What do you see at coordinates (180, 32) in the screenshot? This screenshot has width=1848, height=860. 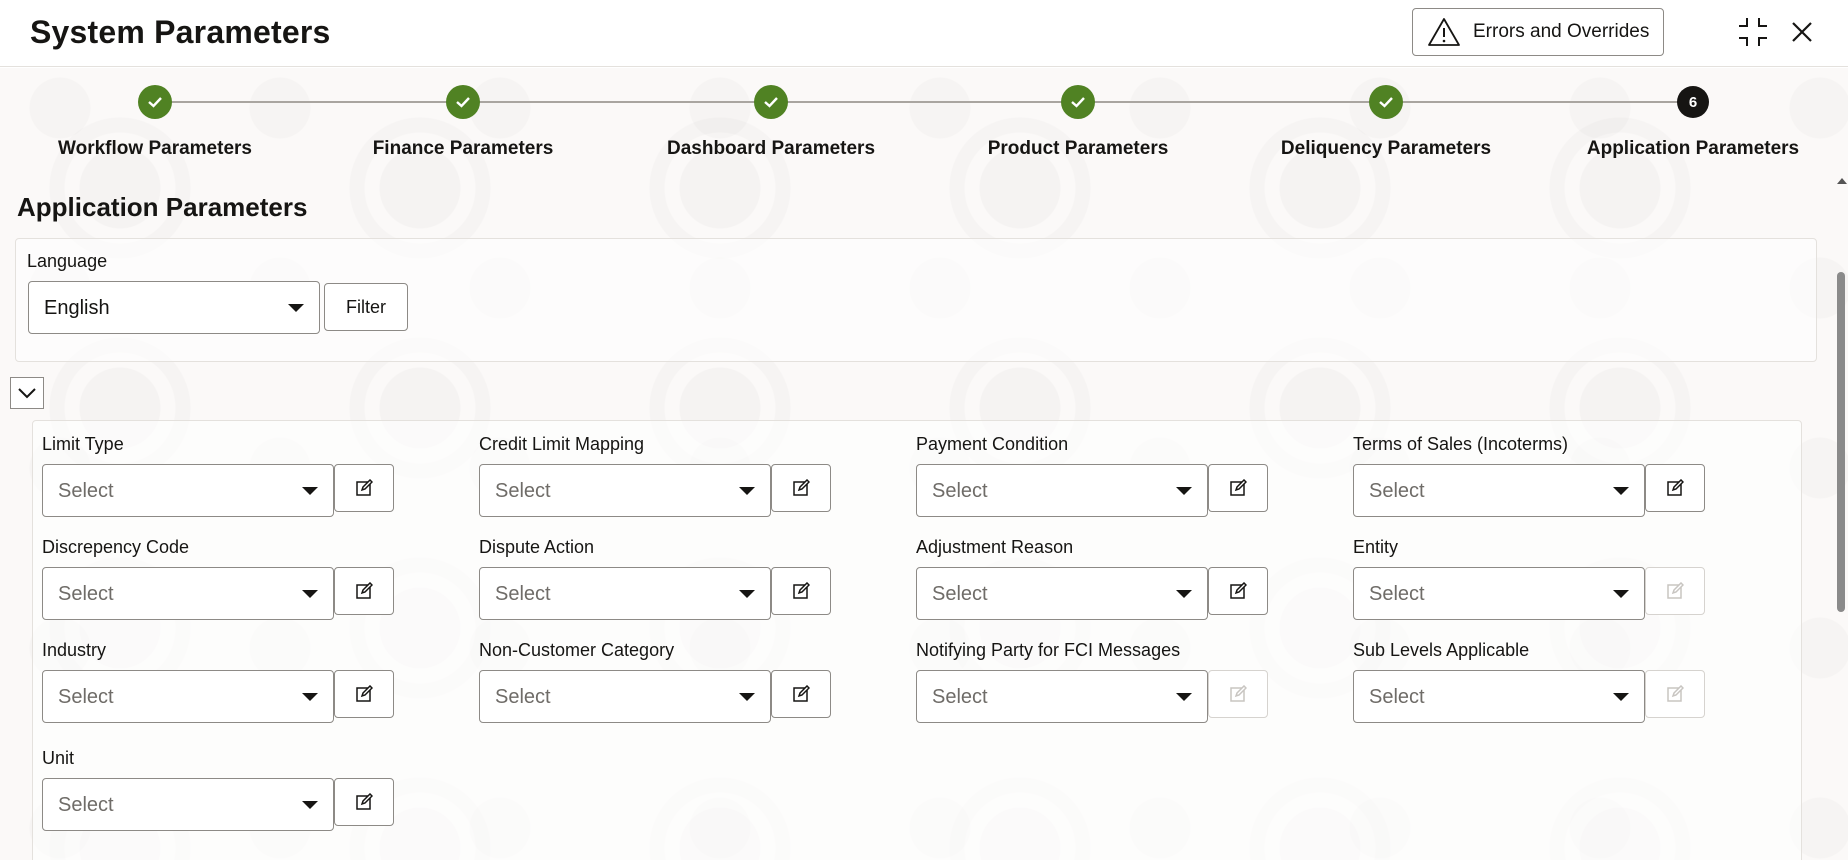 I see `page-title: System Parameters` at bounding box center [180, 32].